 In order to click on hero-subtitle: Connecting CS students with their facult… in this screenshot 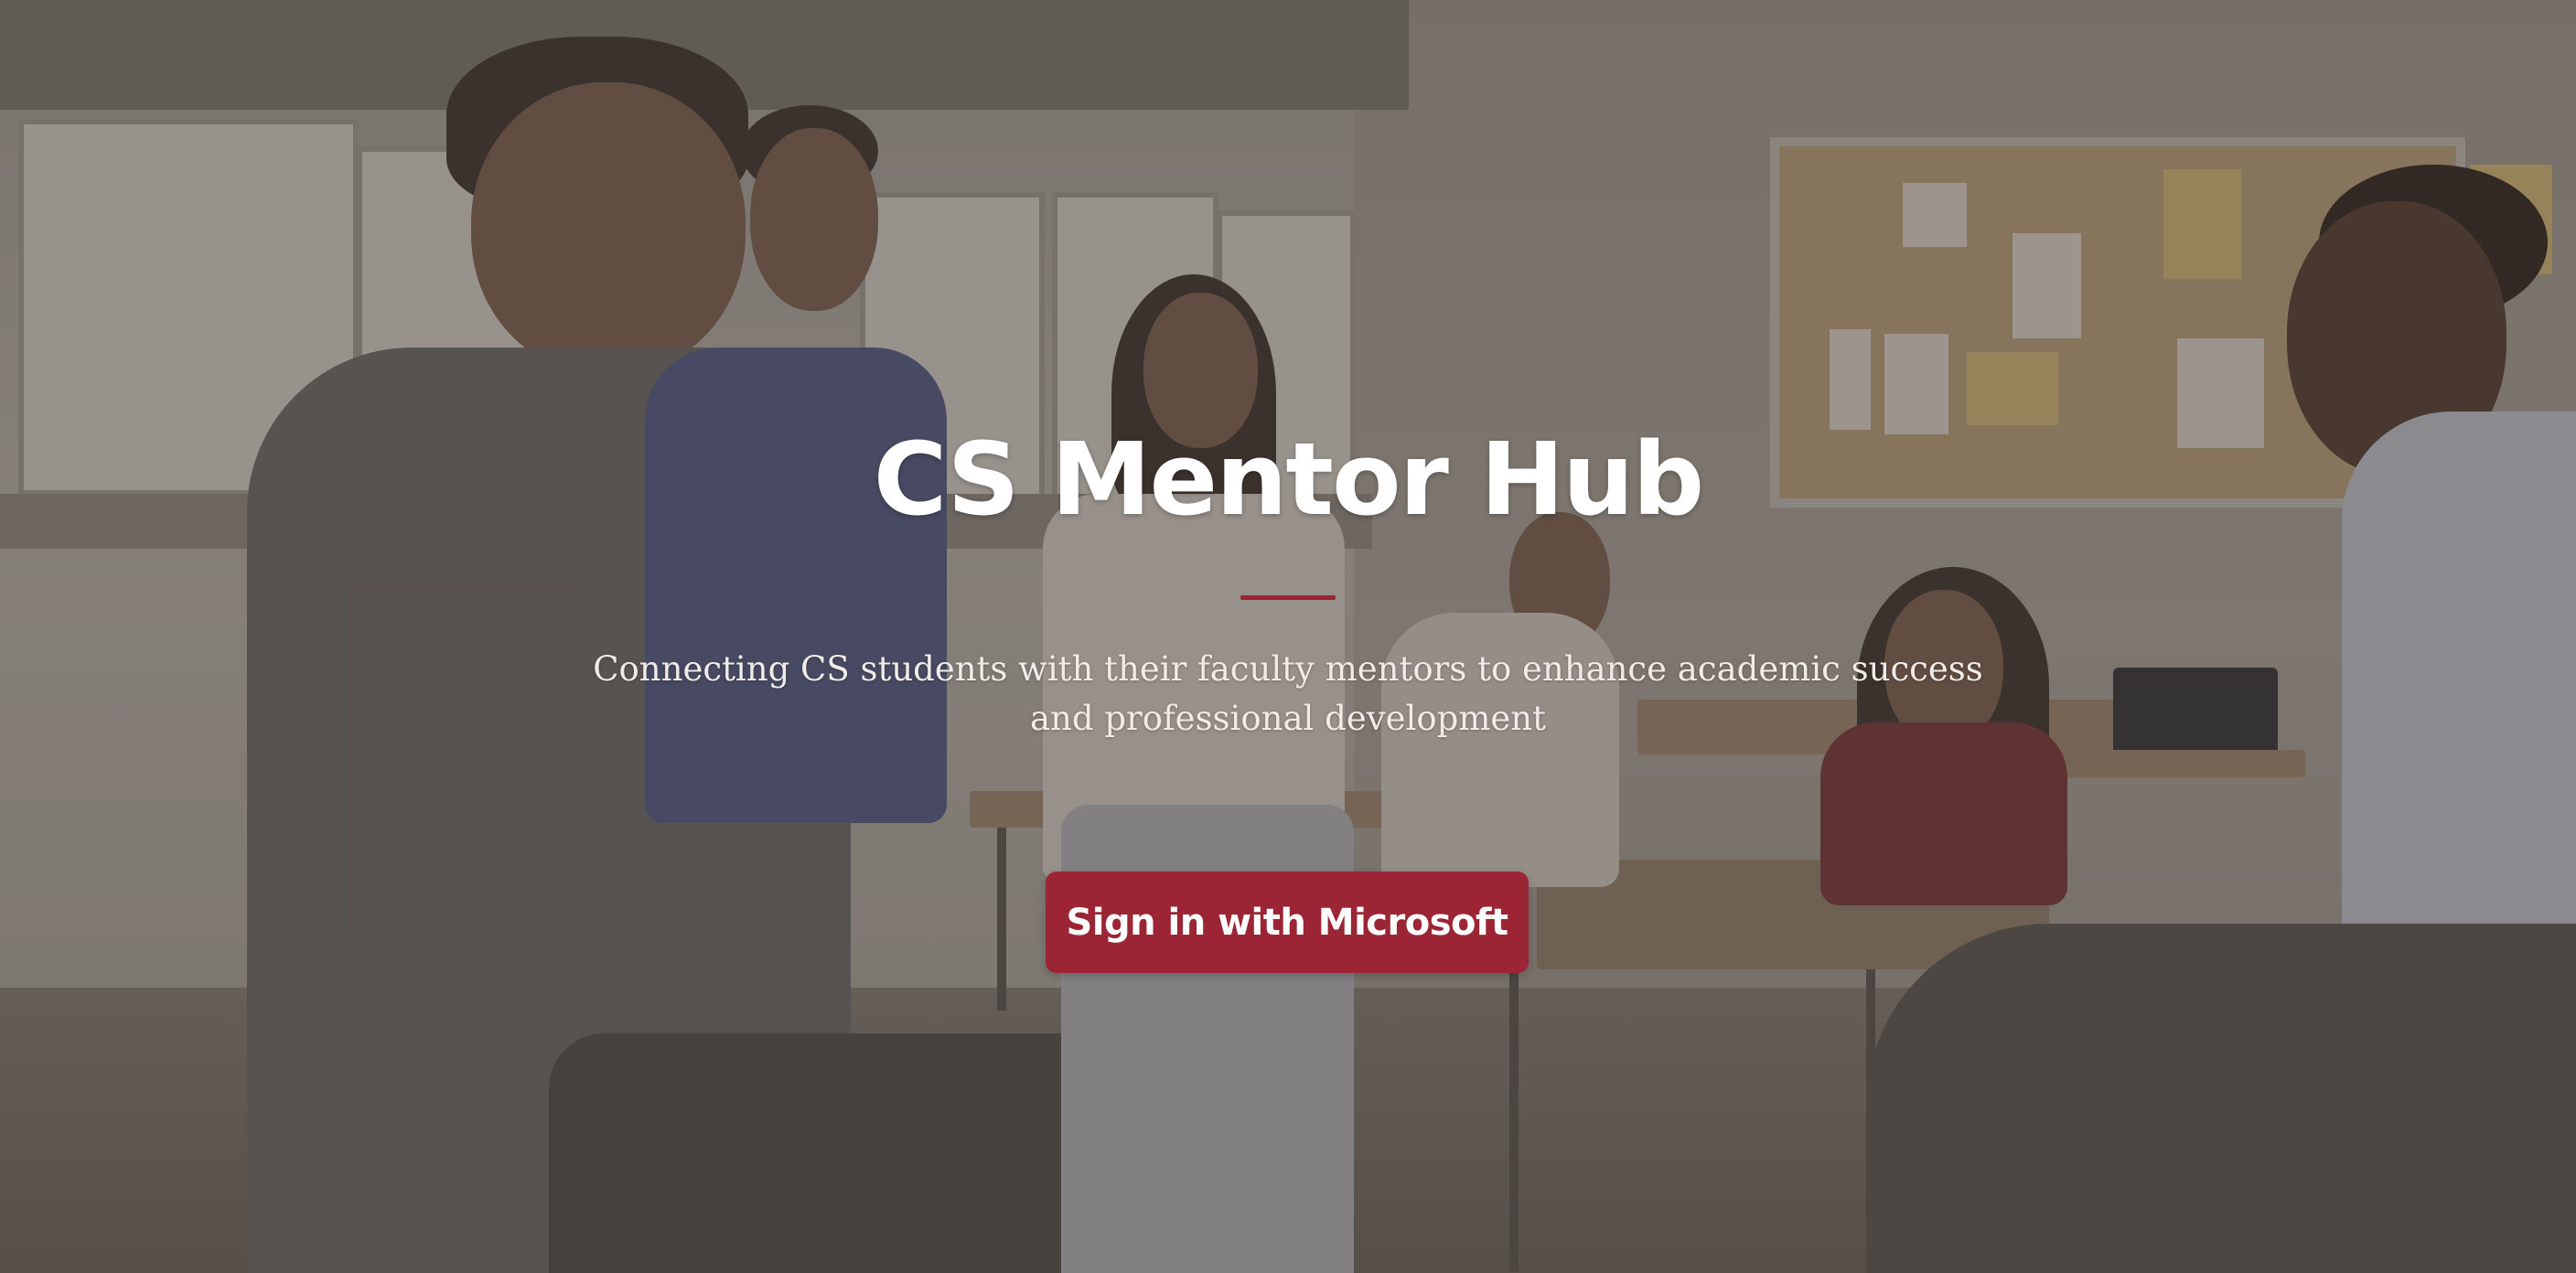, I will do `click(1288, 693)`.